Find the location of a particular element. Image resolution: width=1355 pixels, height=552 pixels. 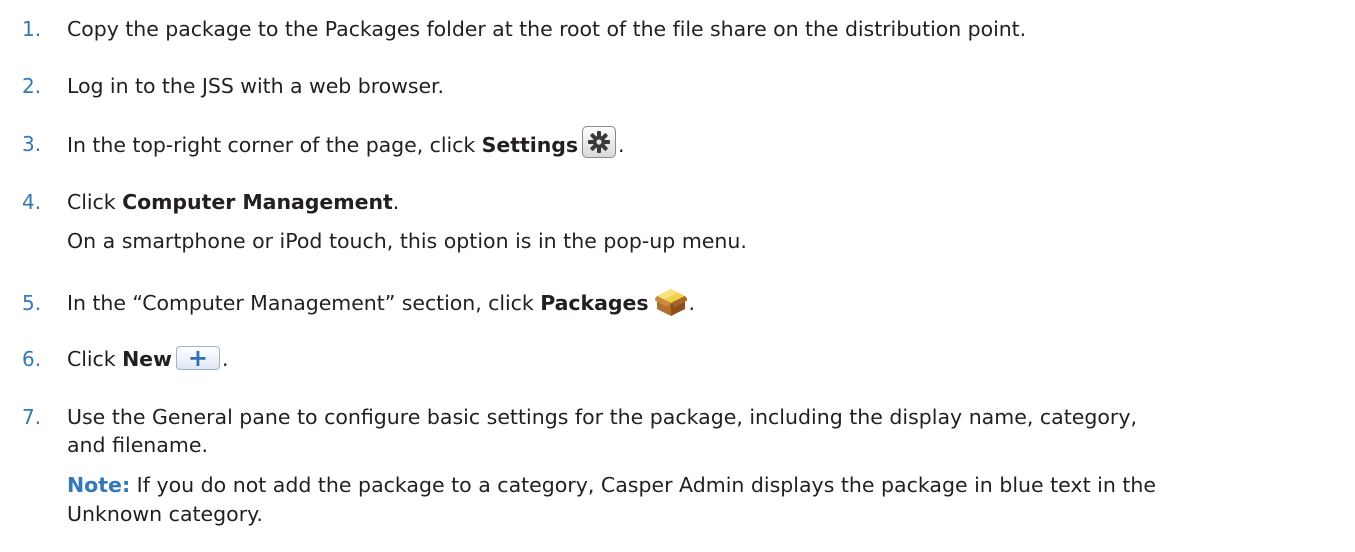

step-text: Click Computer Management. is located at coordinates (233, 202).